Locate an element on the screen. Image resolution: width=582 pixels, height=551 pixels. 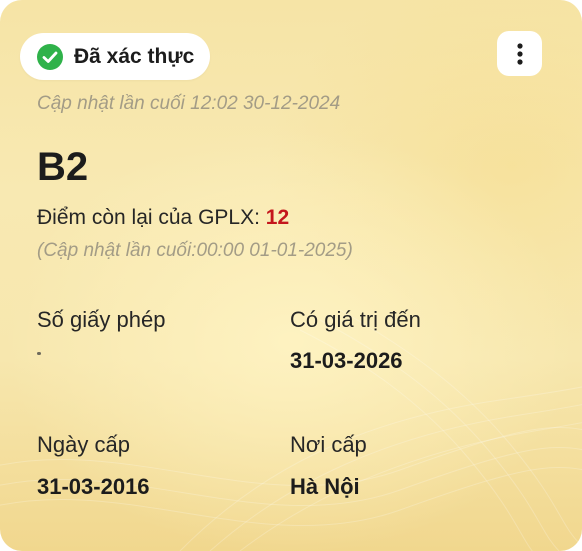
verified-status-badge: Đã xác thực is located at coordinates (115, 56).